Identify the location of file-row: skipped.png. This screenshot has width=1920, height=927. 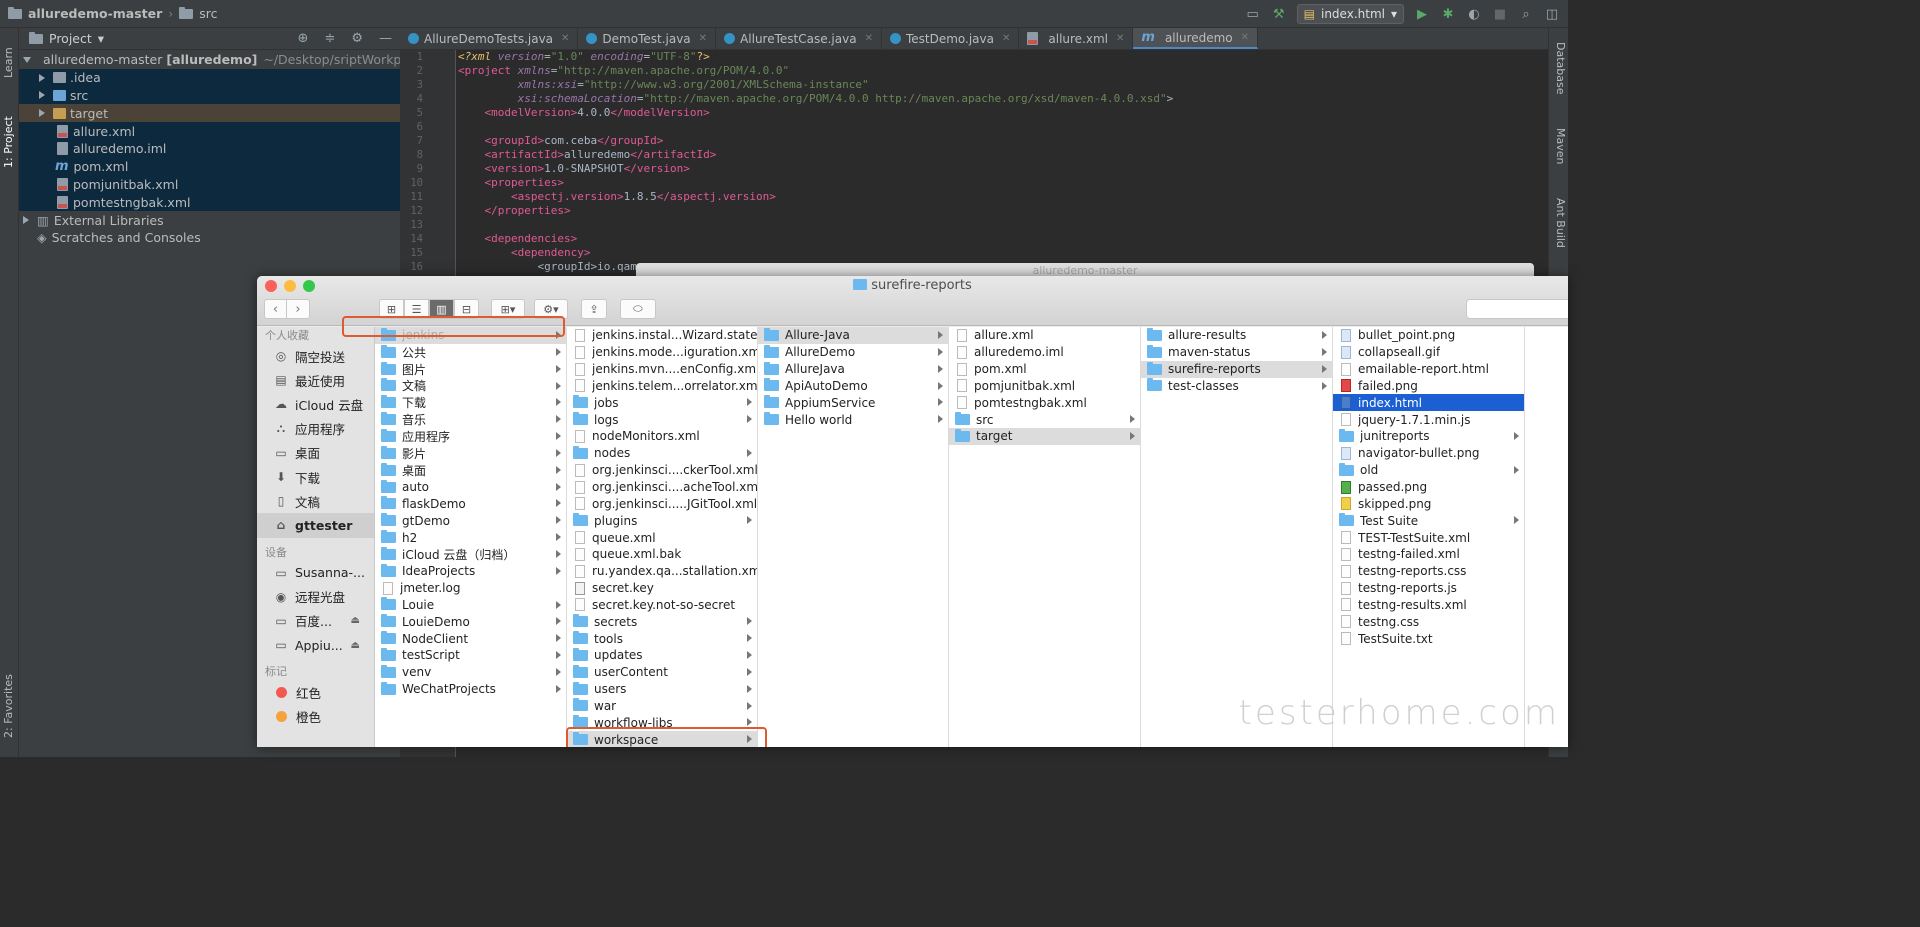
(1428, 503).